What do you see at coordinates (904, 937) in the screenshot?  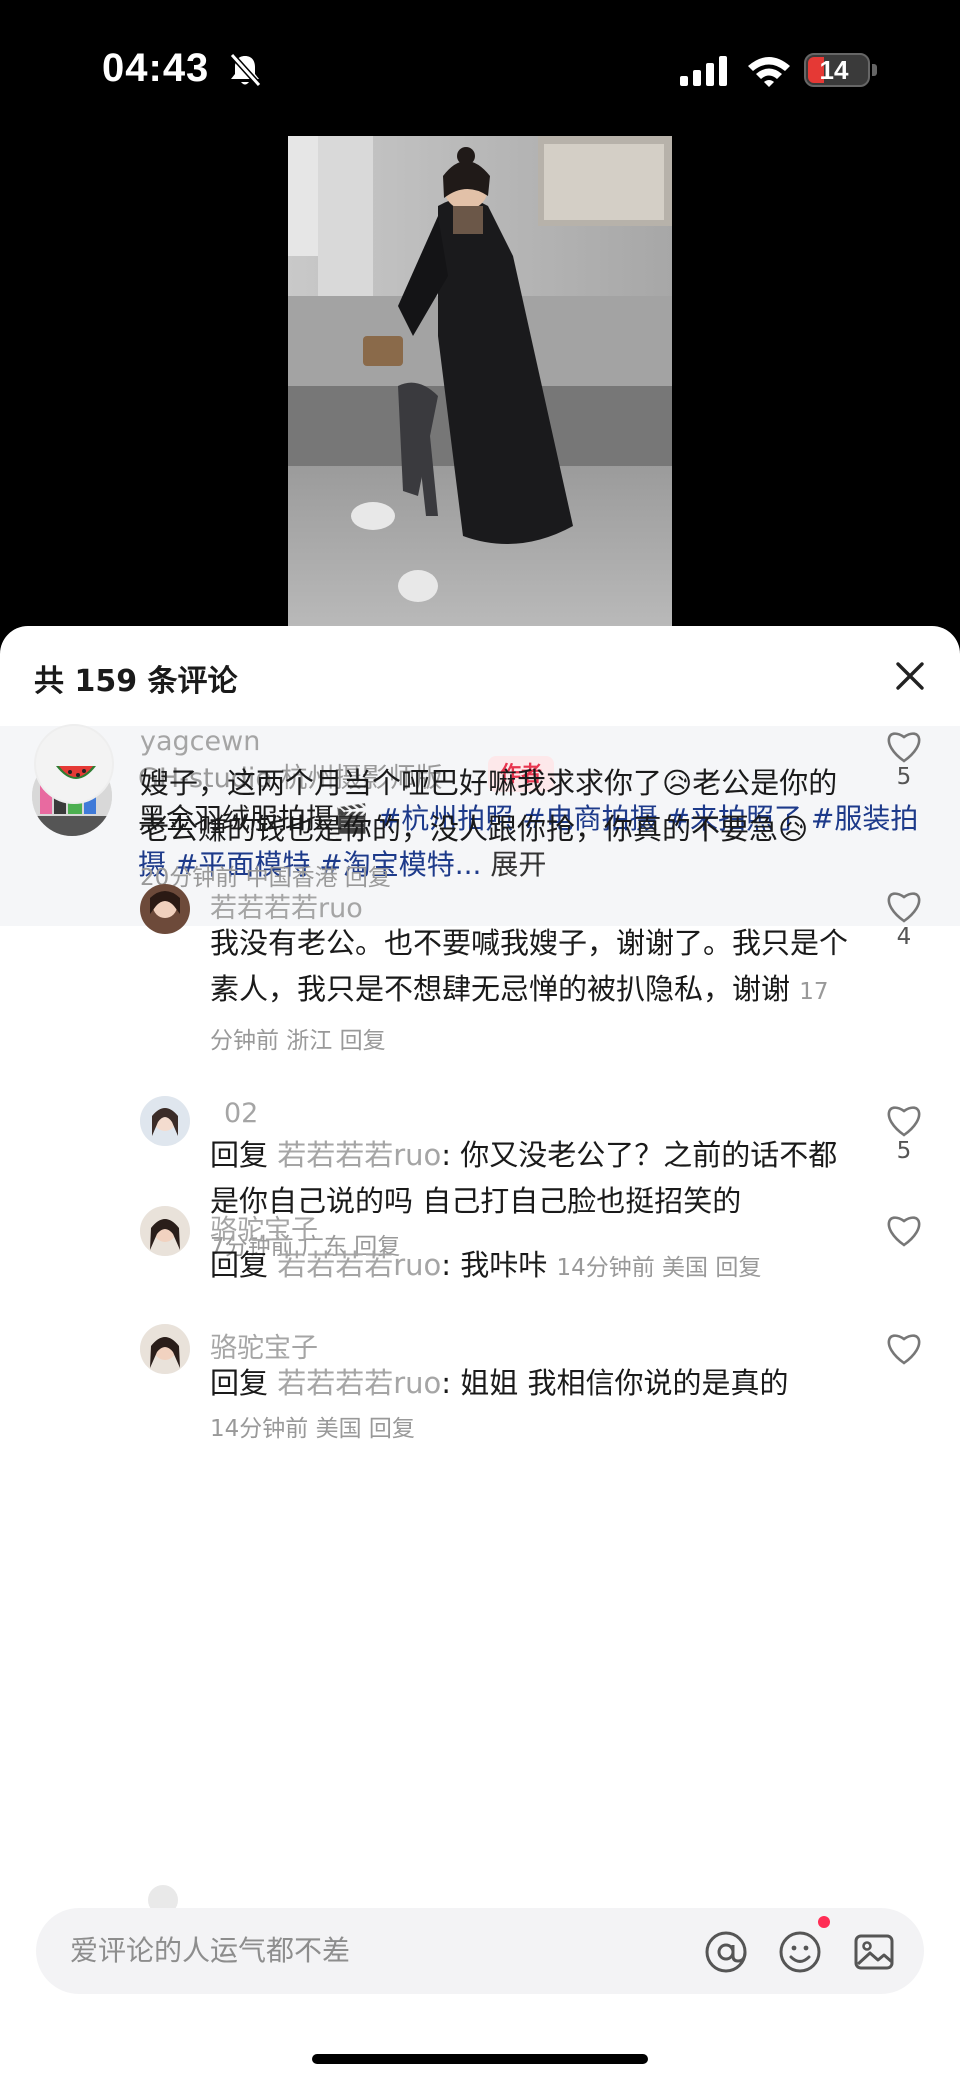 I see `like-count: 4` at bounding box center [904, 937].